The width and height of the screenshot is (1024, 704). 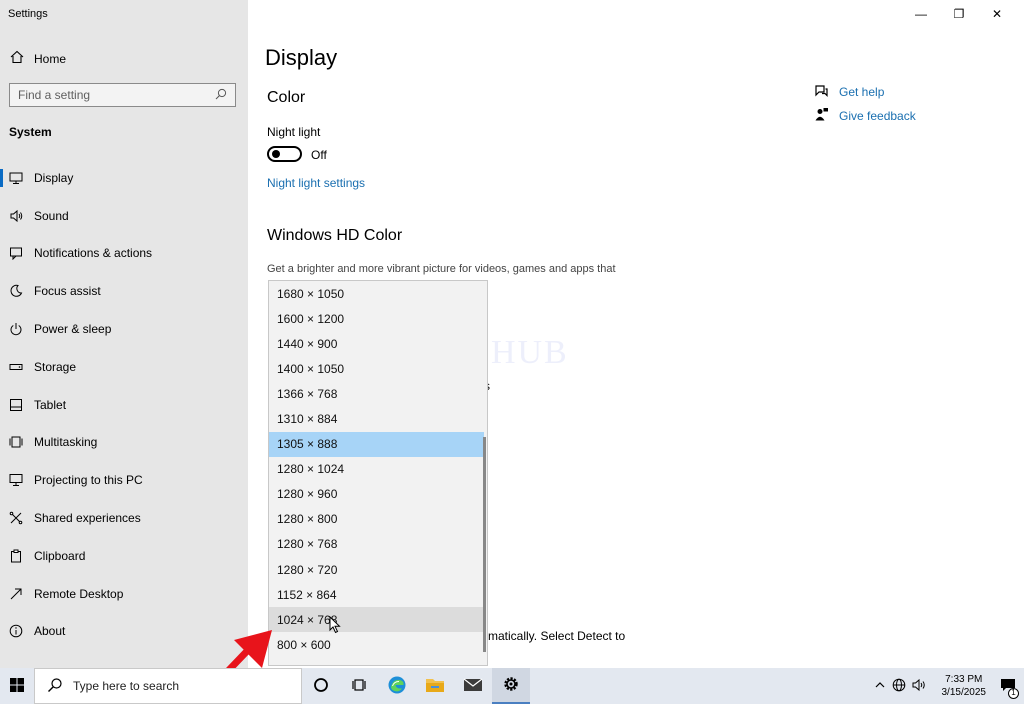 I want to click on clock-time: 7:33 PM, so click(x=964, y=679).